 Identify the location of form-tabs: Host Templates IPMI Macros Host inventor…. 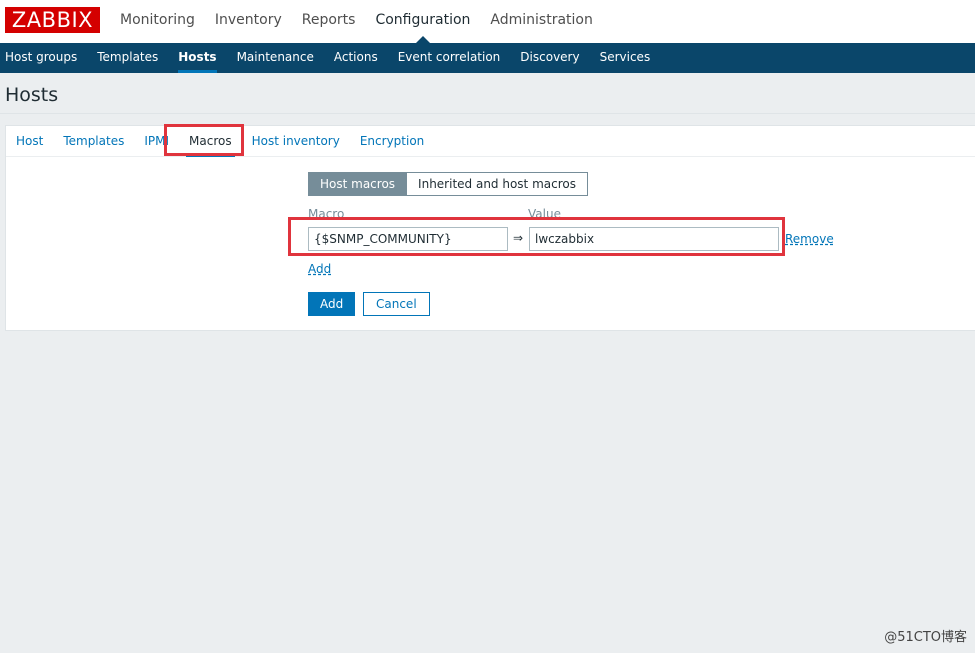
(490, 141).